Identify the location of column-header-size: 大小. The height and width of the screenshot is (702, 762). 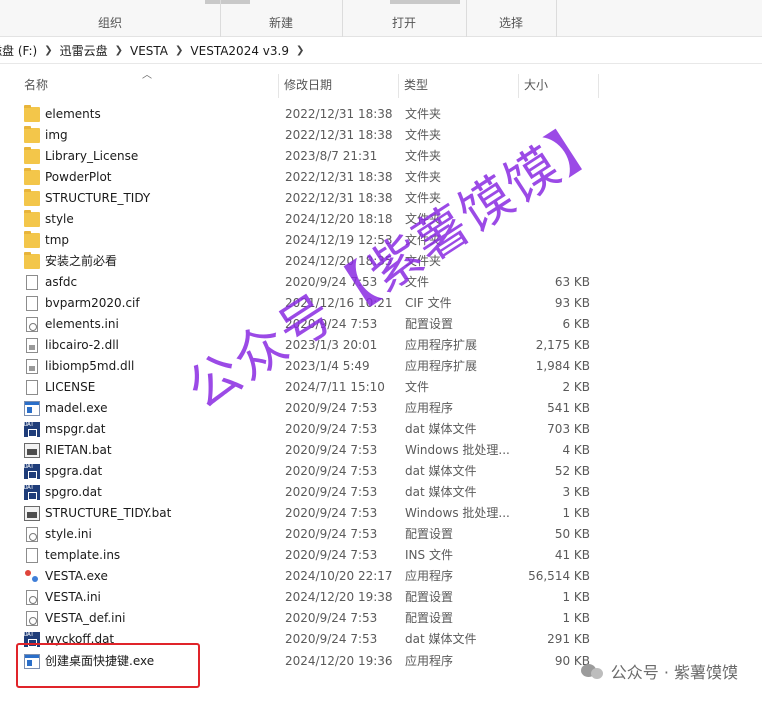
(559, 85).